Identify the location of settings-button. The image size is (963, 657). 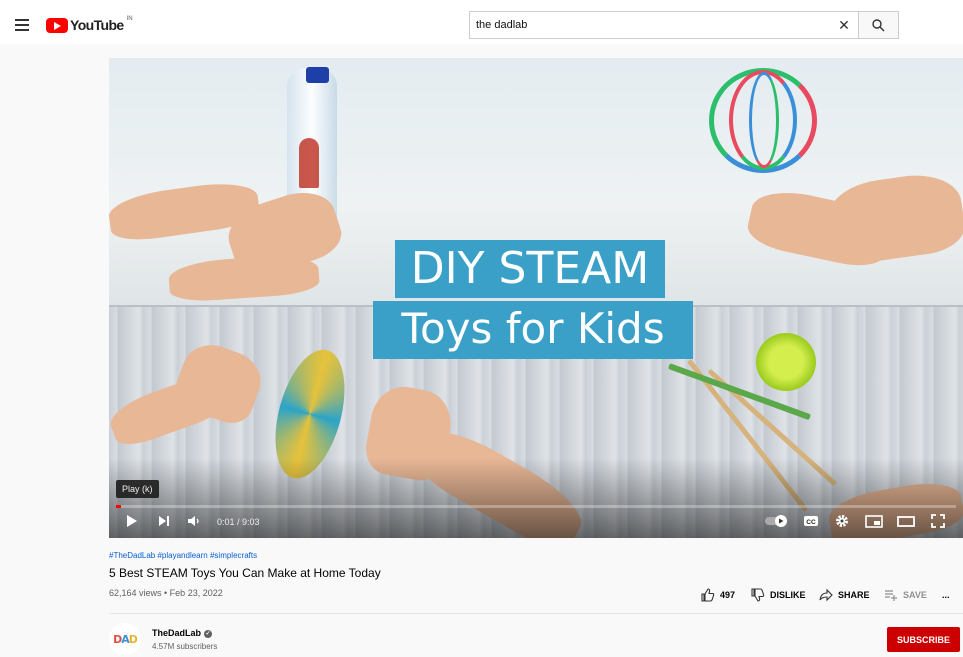
(843, 522).